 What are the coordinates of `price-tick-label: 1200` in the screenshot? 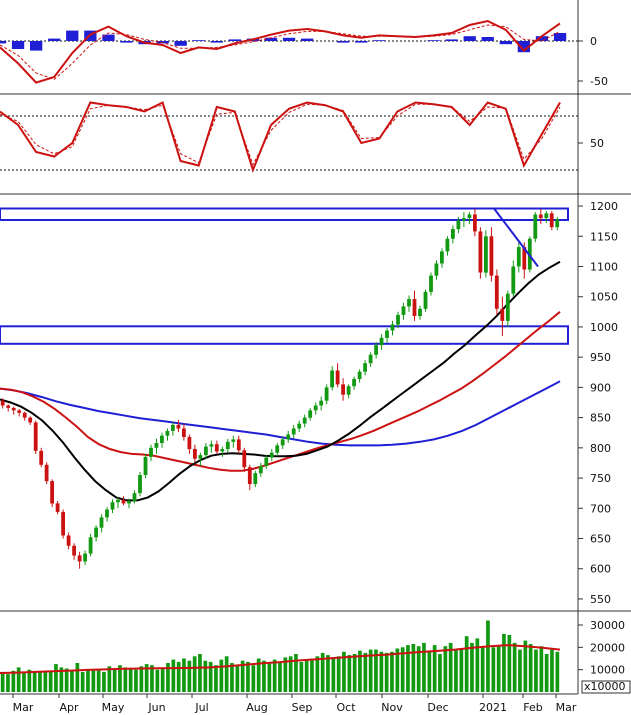 It's located at (604, 206).